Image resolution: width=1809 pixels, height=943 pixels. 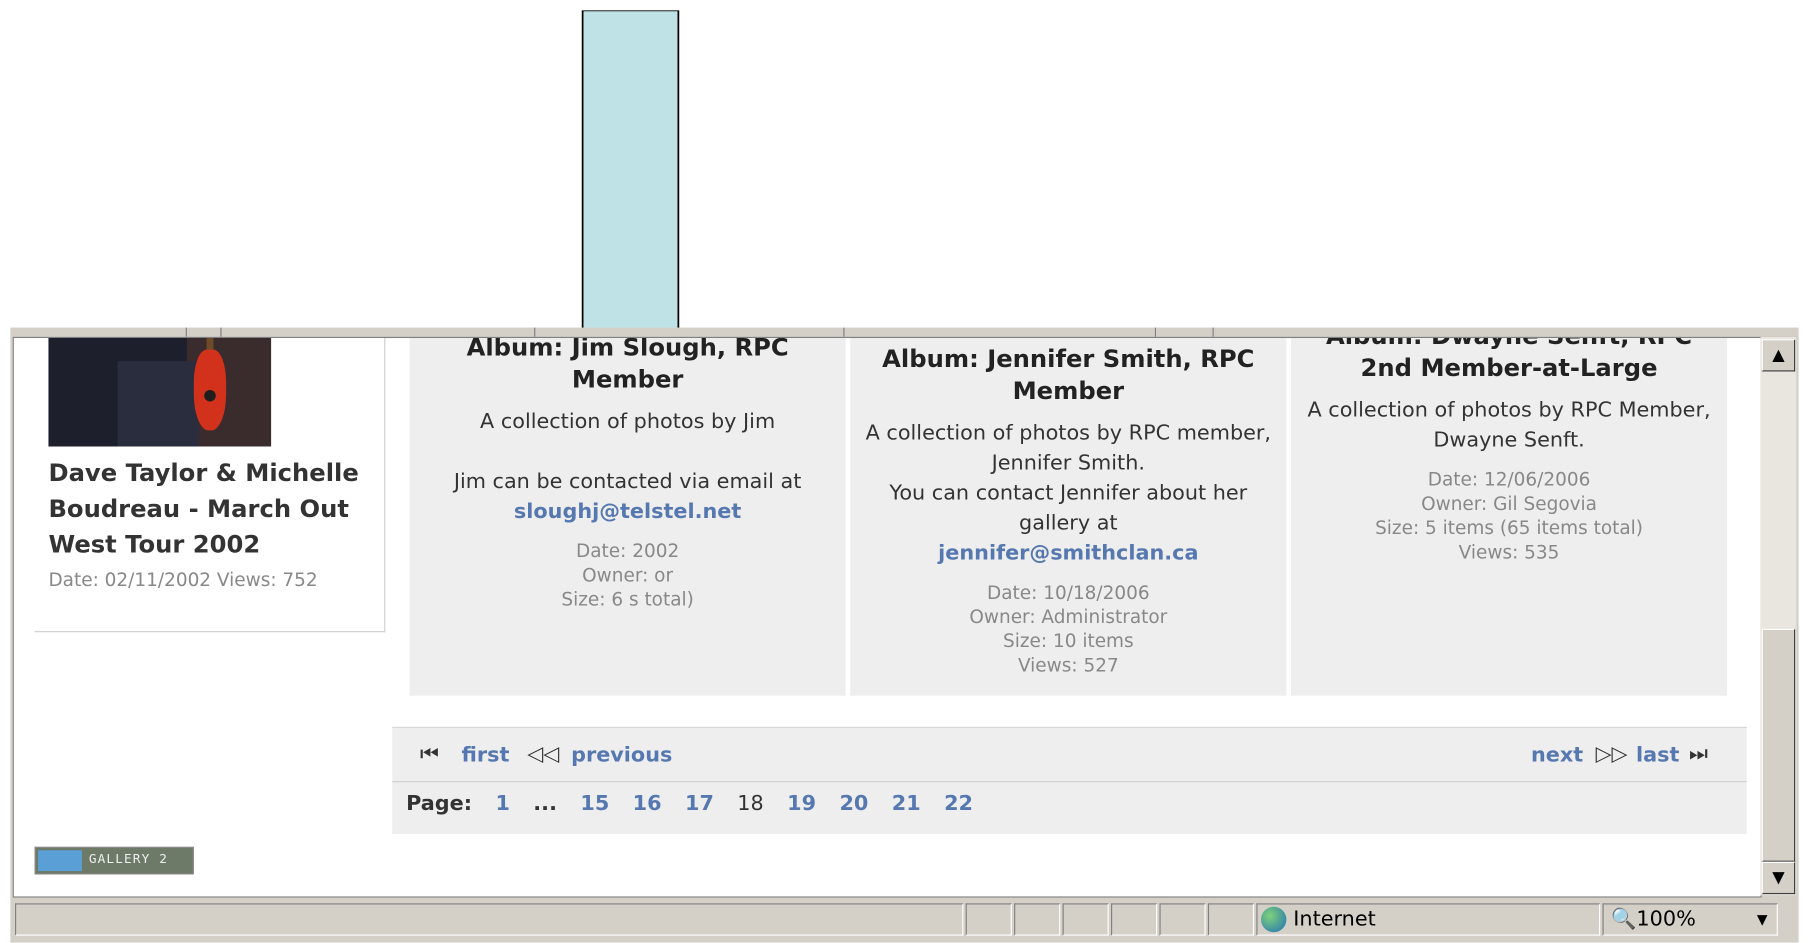 What do you see at coordinates (429, 754) in the screenshot?
I see `first-page-icon: ⏮` at bounding box center [429, 754].